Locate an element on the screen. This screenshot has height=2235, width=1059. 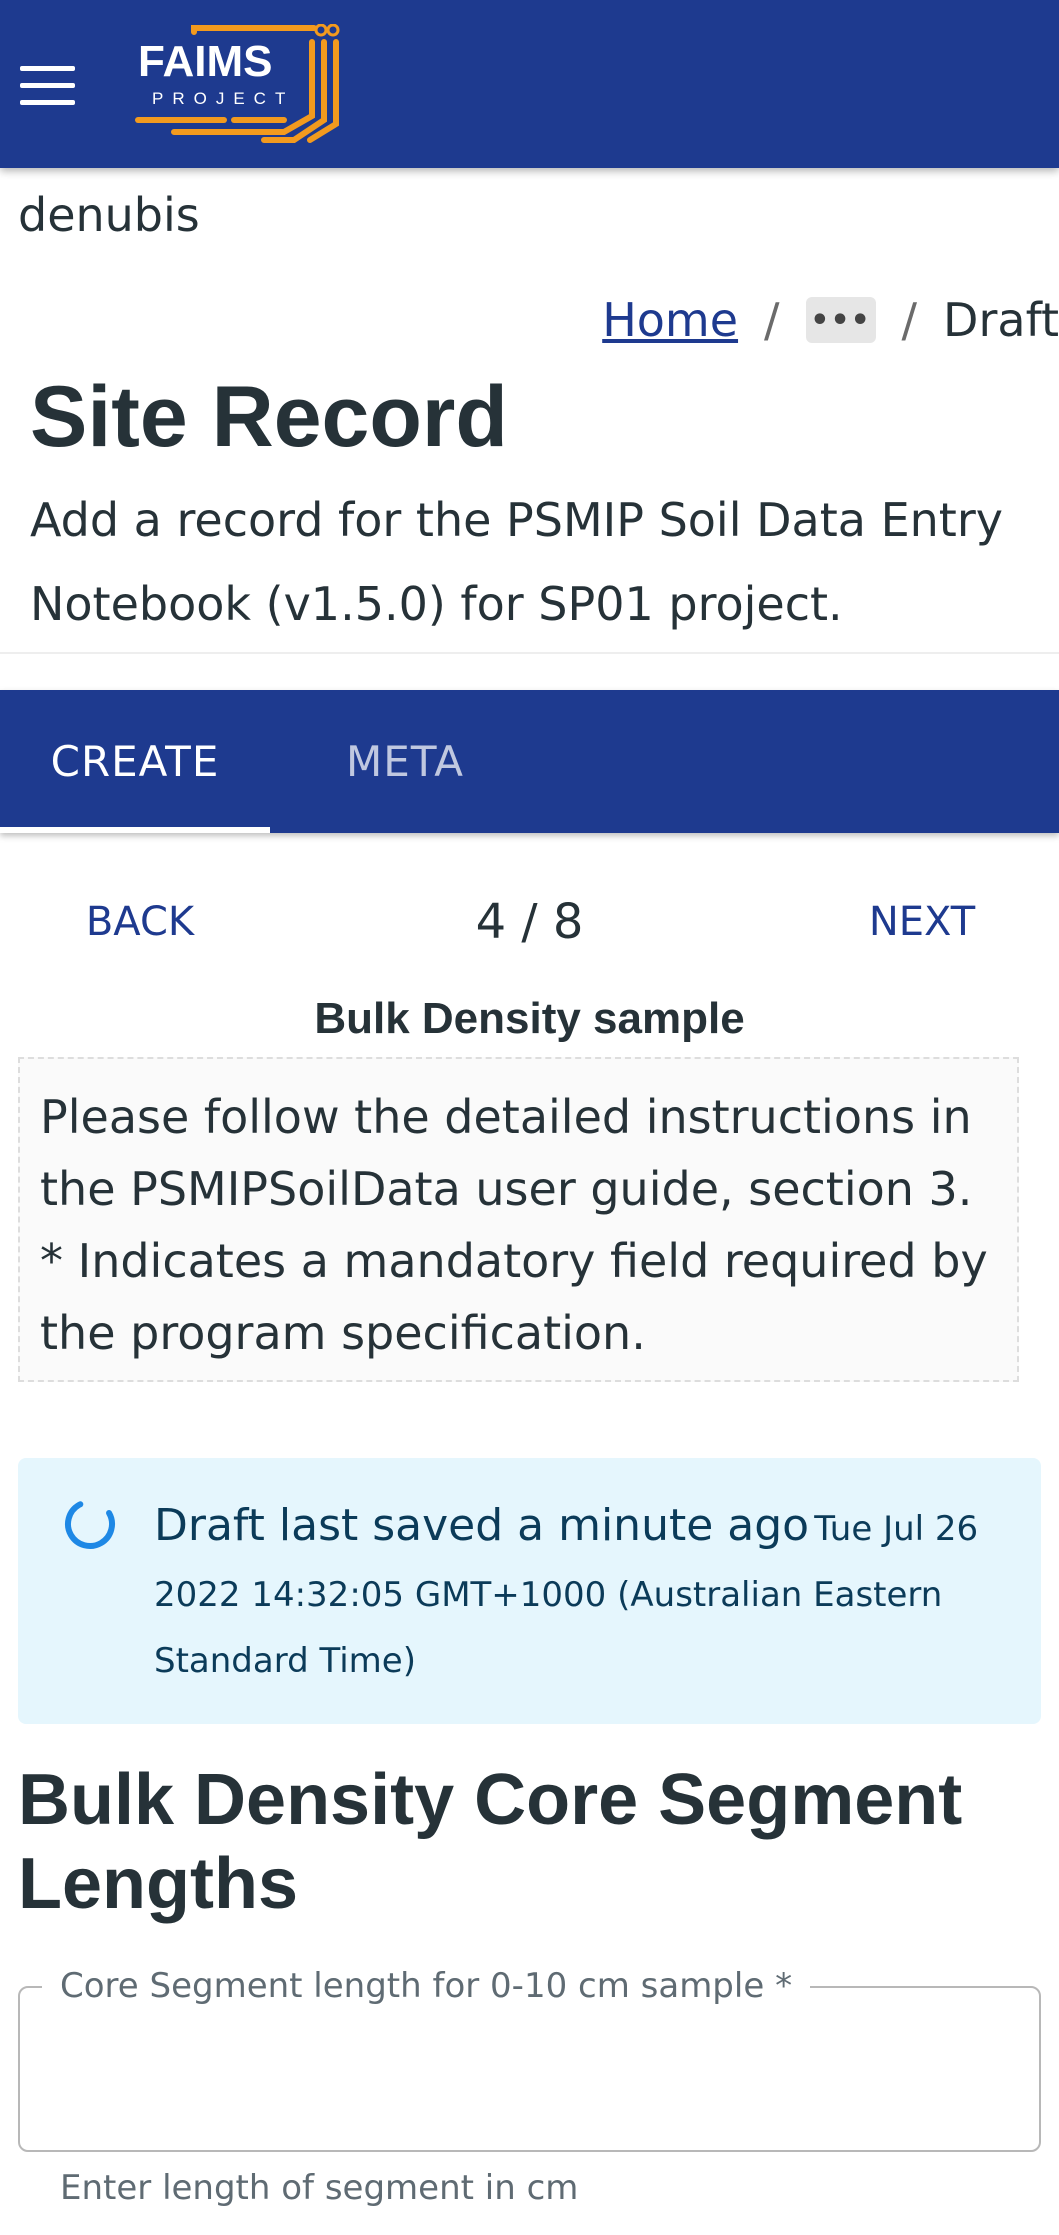
breadcrumb: Home / ••• / Draft is located at coordinates (830, 320).